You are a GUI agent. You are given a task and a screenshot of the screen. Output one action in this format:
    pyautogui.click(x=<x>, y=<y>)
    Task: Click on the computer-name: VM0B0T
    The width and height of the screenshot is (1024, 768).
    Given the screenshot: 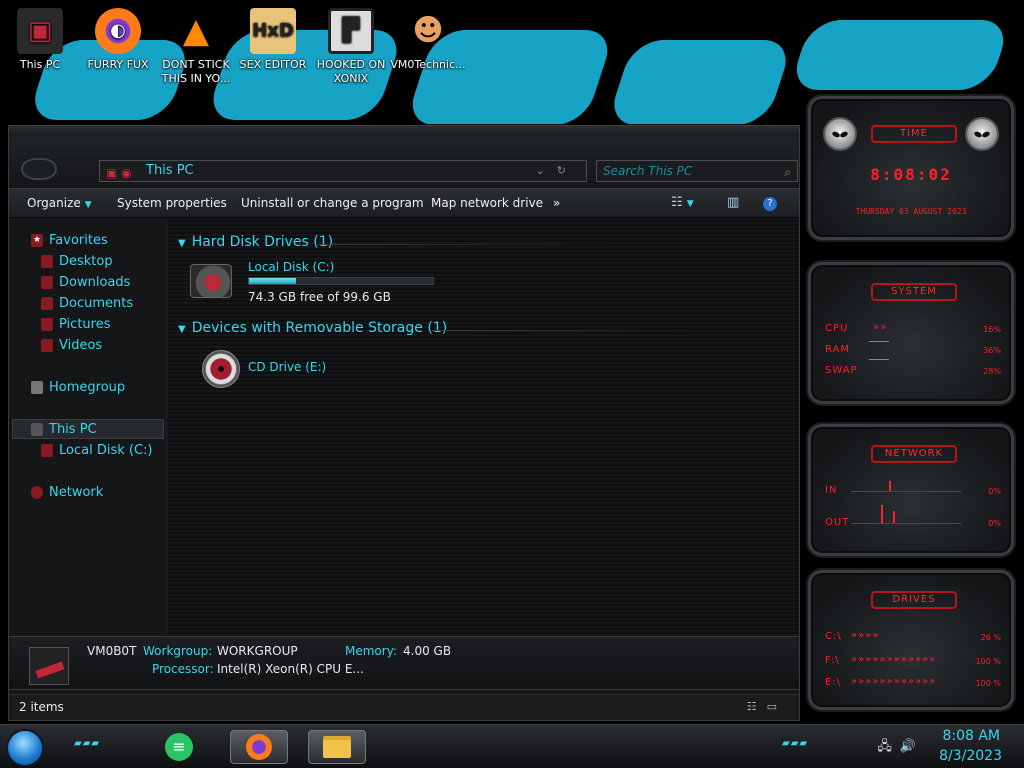 What is the action you would take?
    pyautogui.click(x=112, y=651)
    